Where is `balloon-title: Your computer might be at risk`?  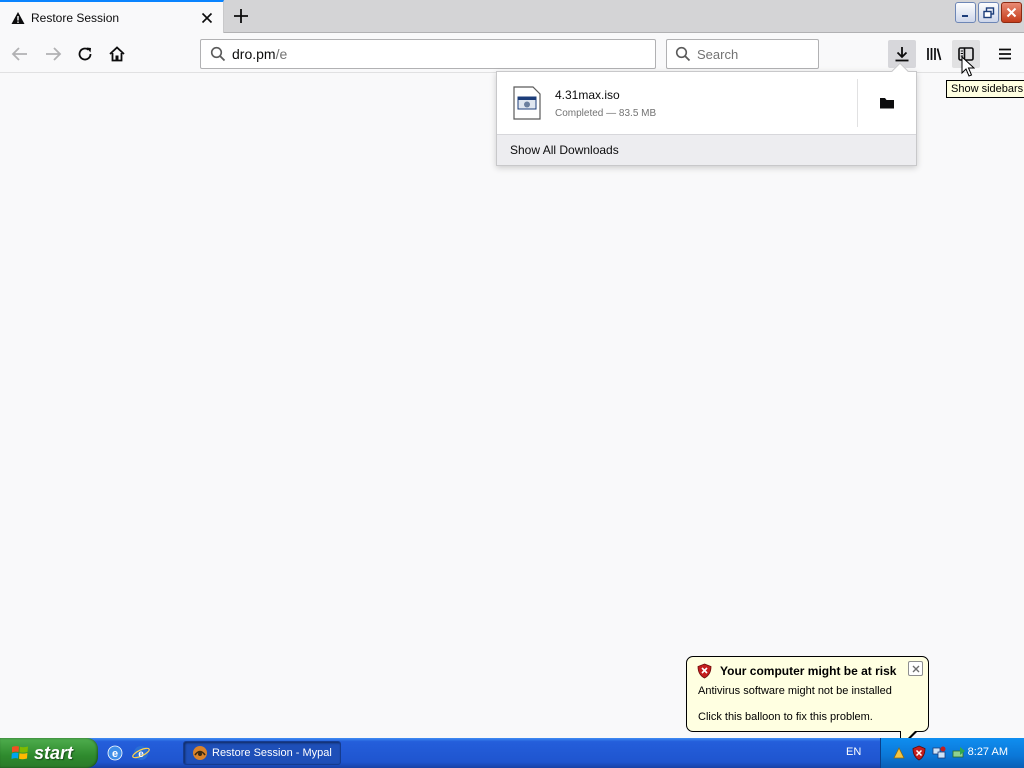 balloon-title: Your computer might be at risk is located at coordinates (808, 671).